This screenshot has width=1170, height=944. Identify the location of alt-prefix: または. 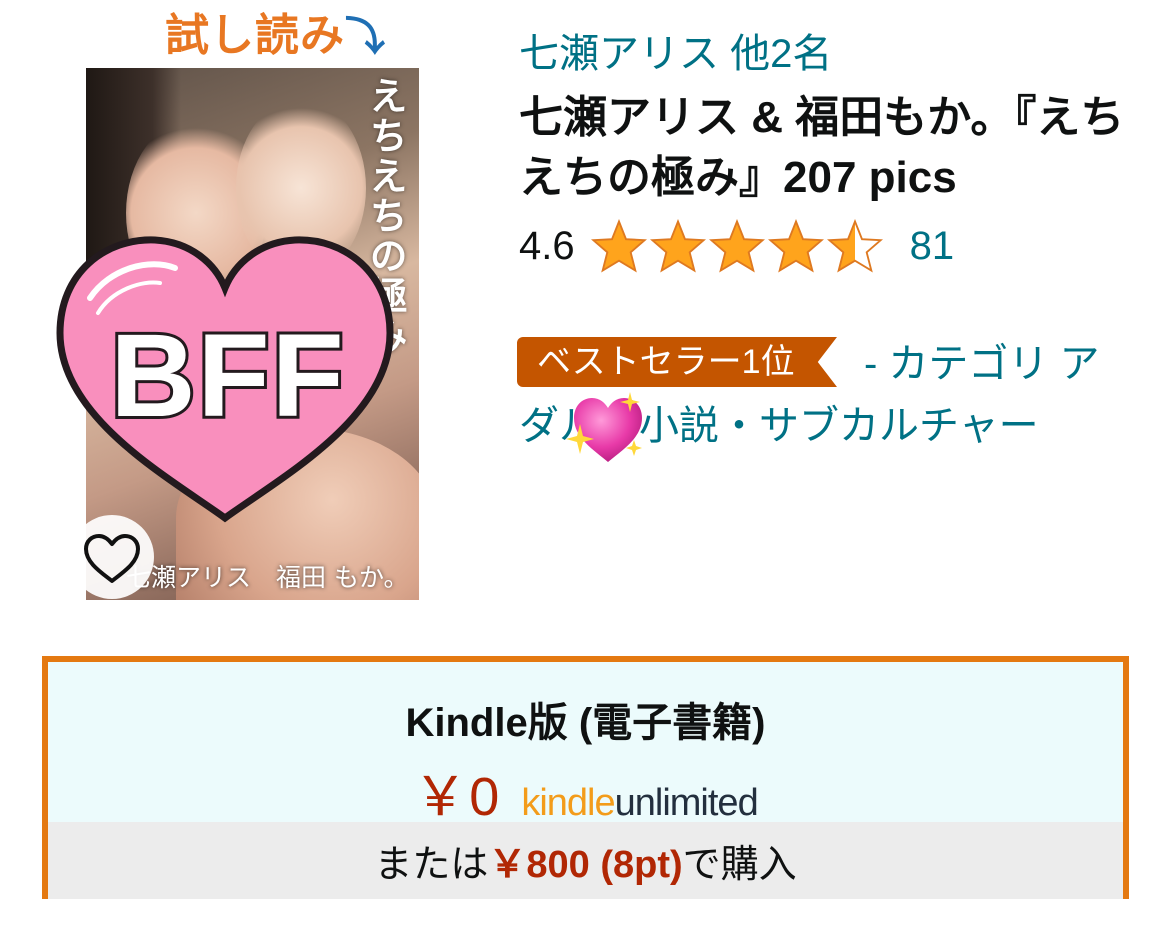
(431, 865).